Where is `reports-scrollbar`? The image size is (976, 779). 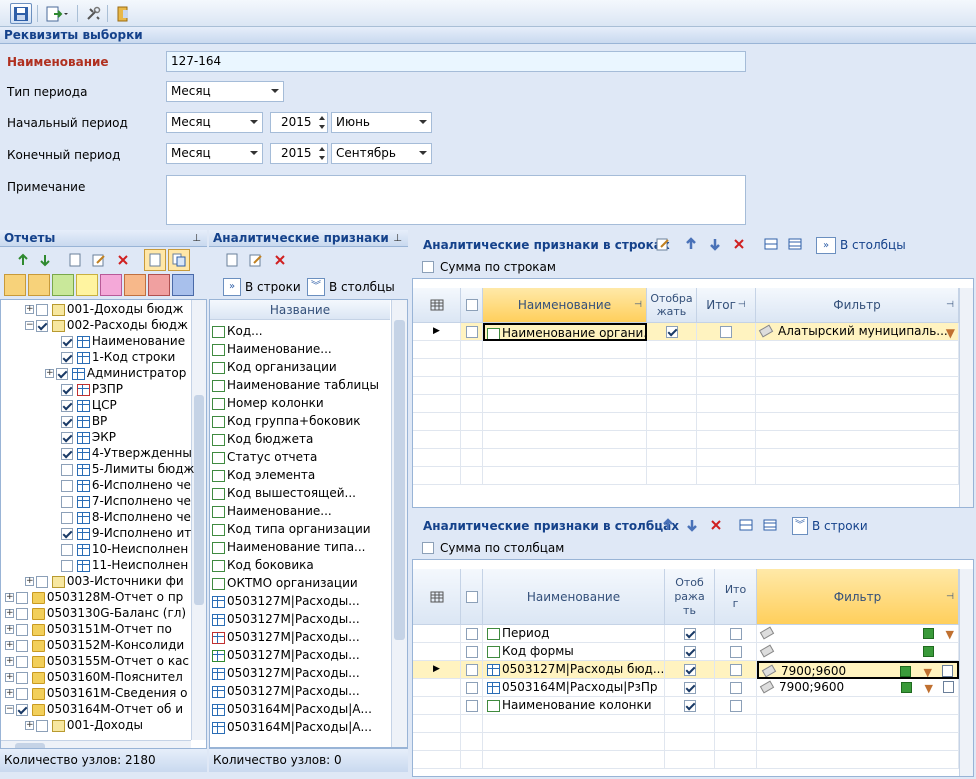
reports-scrollbar is located at coordinates (198, 520).